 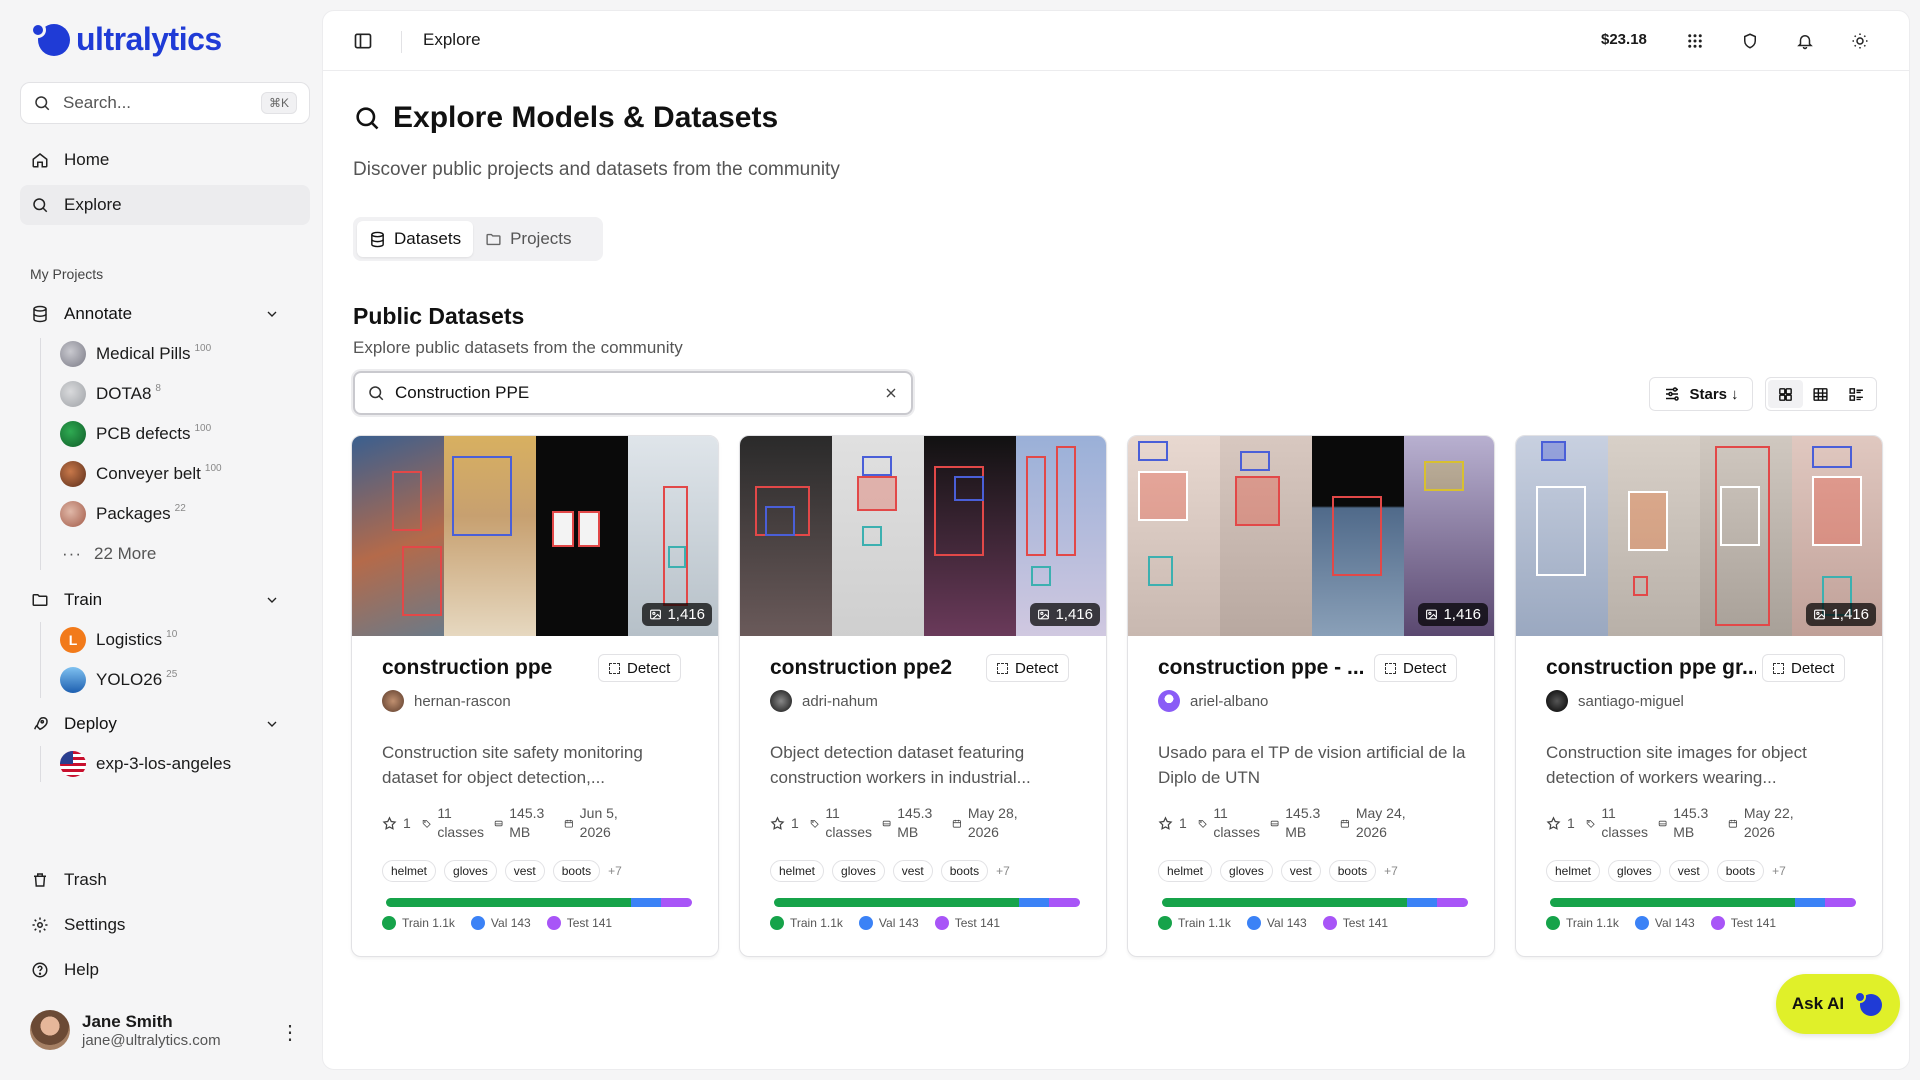 What do you see at coordinates (824, 701) in the screenshot?
I see `dataset-owner: adri-nahum` at bounding box center [824, 701].